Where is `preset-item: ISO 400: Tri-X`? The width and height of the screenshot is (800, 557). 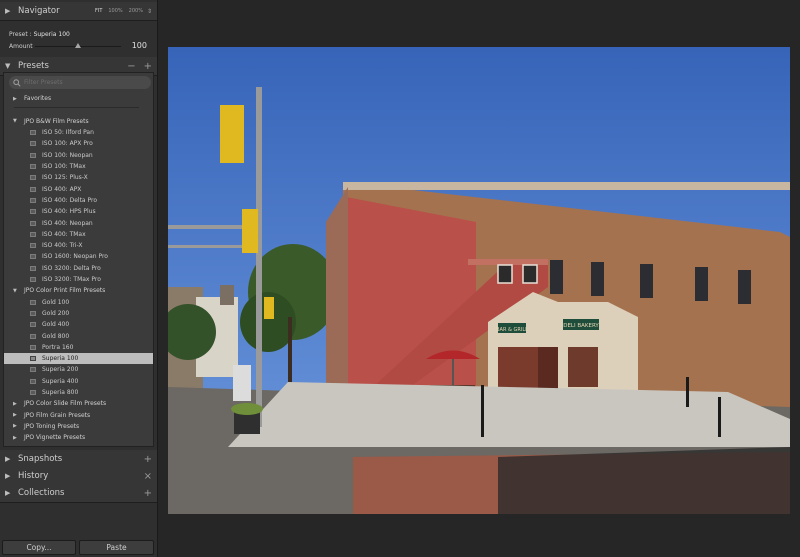
preset-item: ISO 400: Tri-X is located at coordinates (78, 245).